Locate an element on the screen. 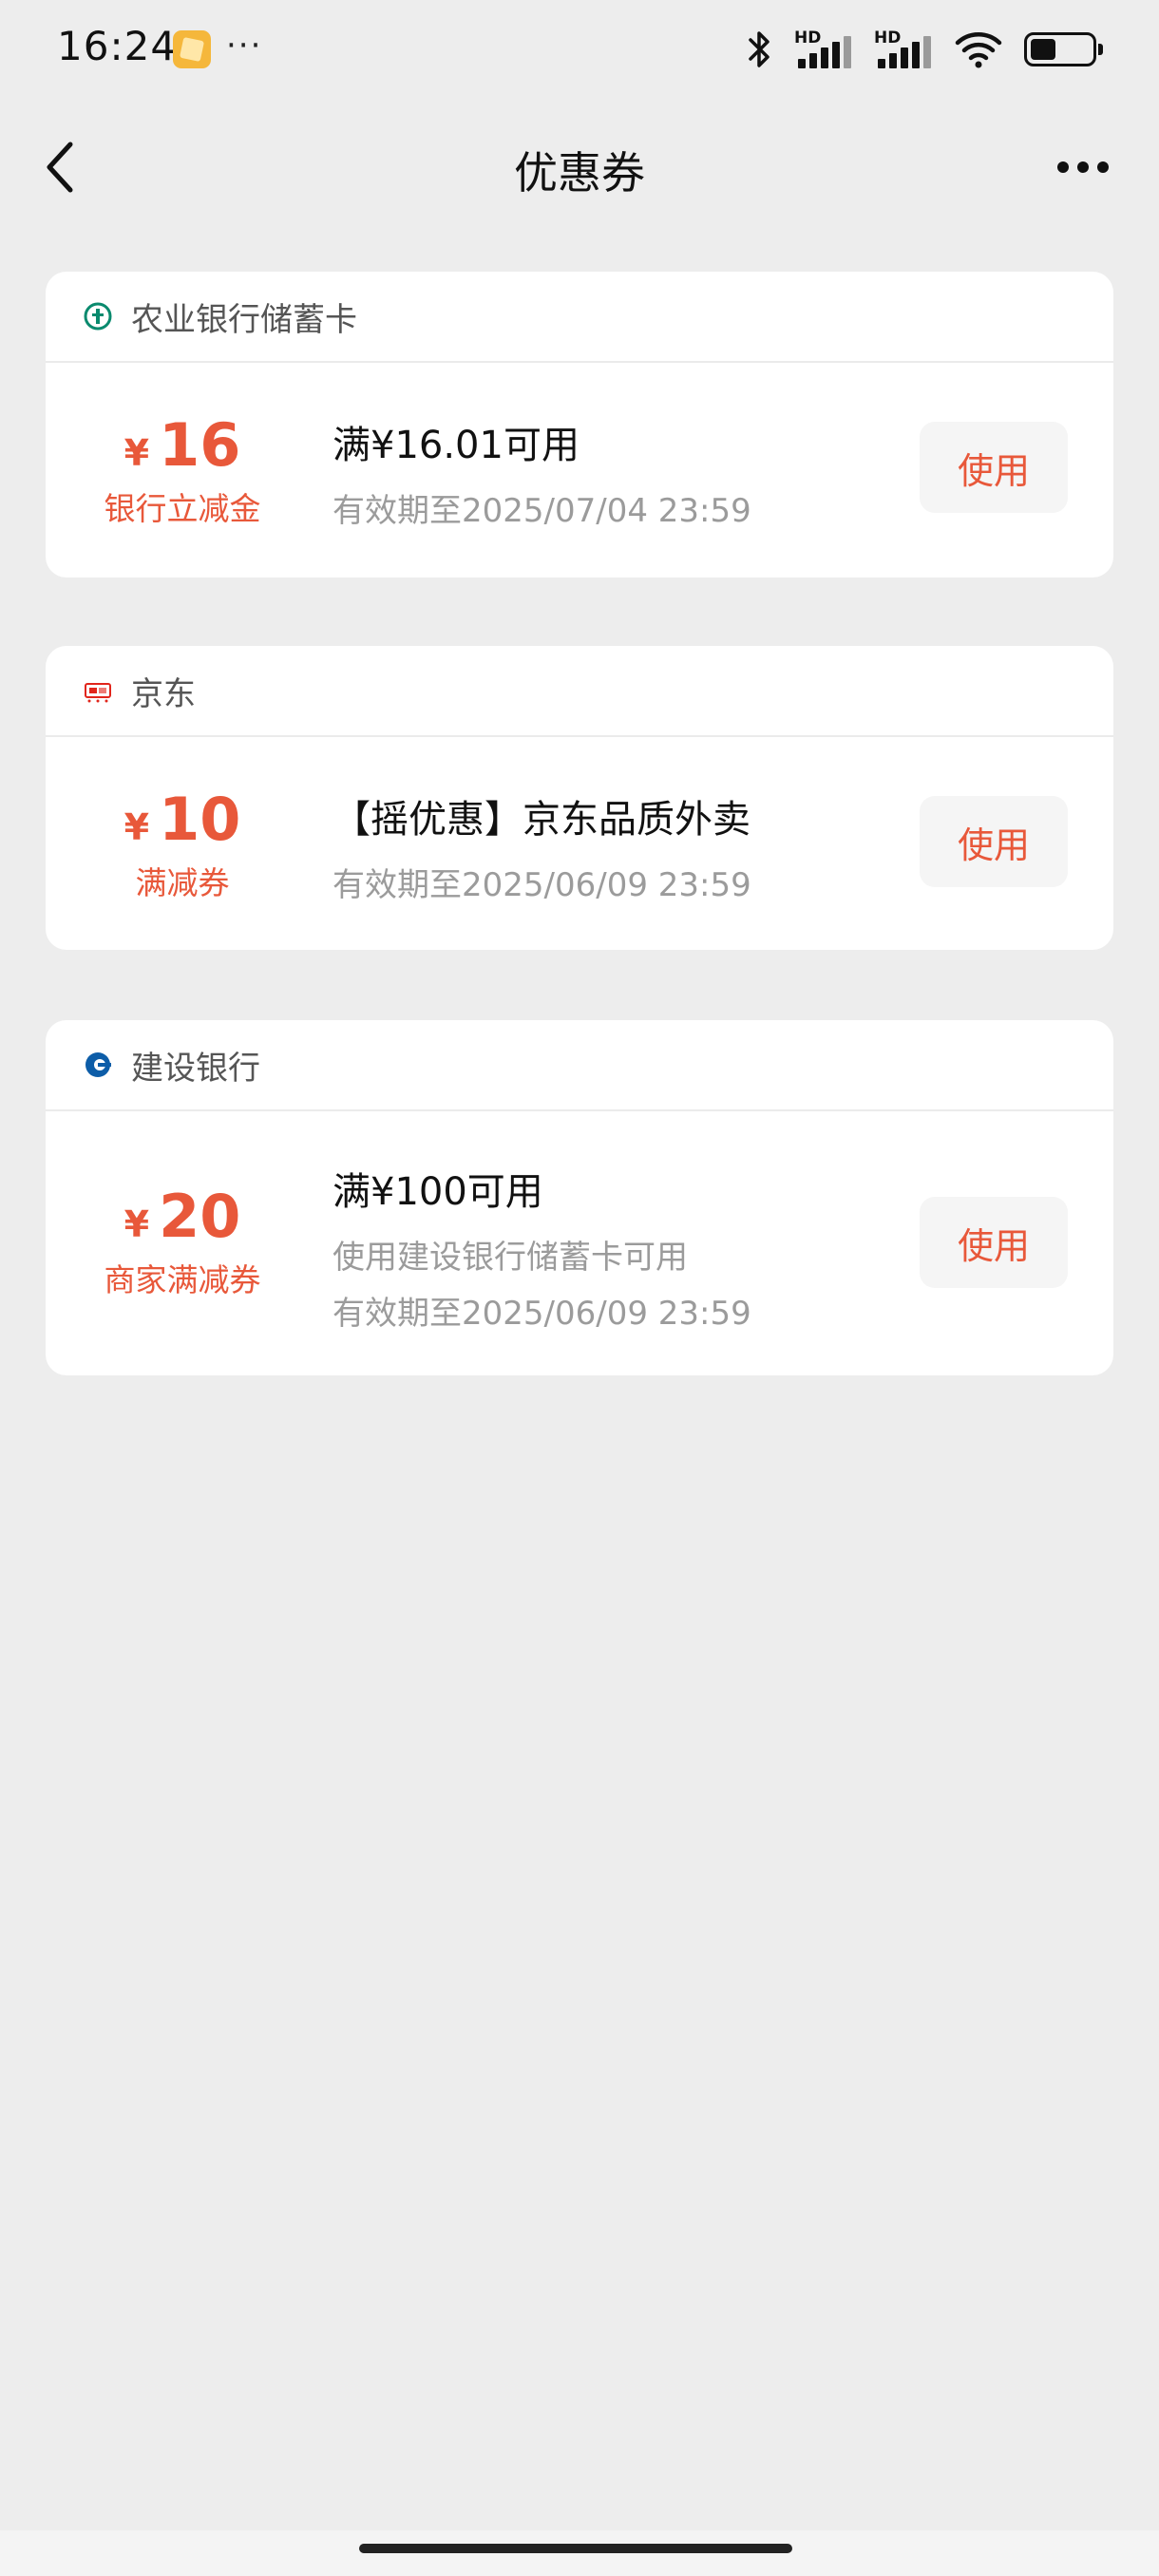 The width and height of the screenshot is (1159, 2576). amount-block: ¥ 16 银行立减金 is located at coordinates (182, 469).